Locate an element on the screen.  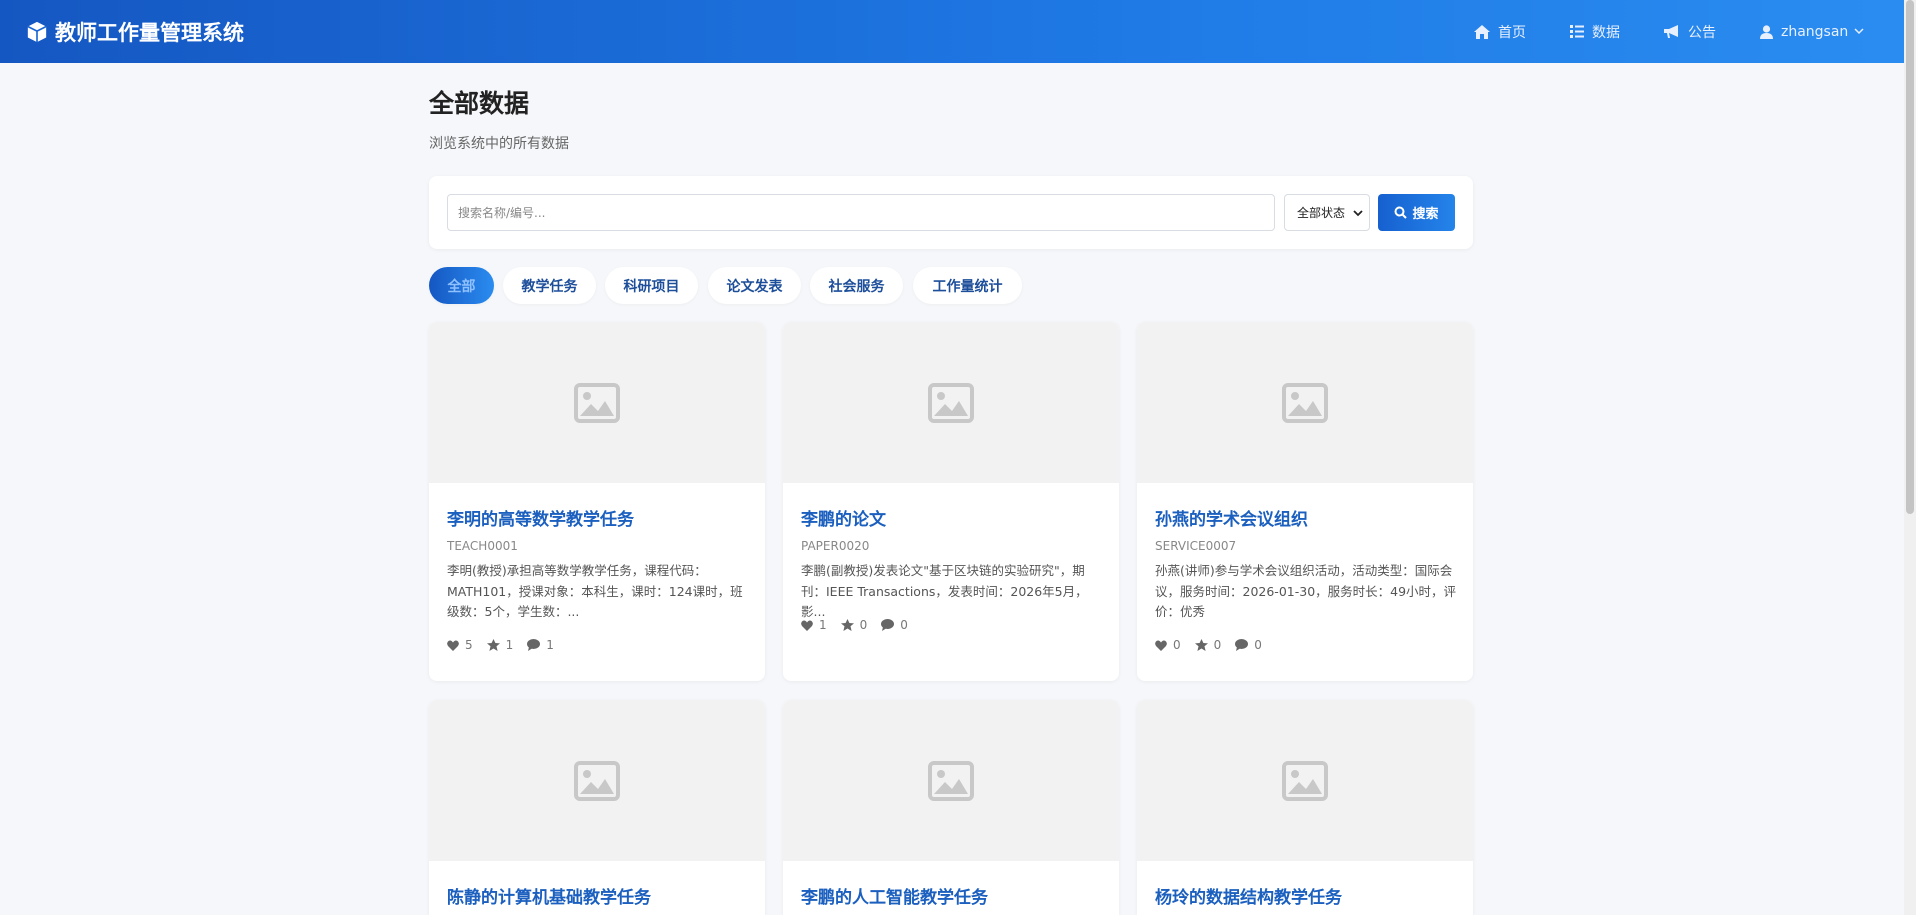
tab-papers: 论文发表 is located at coordinates (754, 285).